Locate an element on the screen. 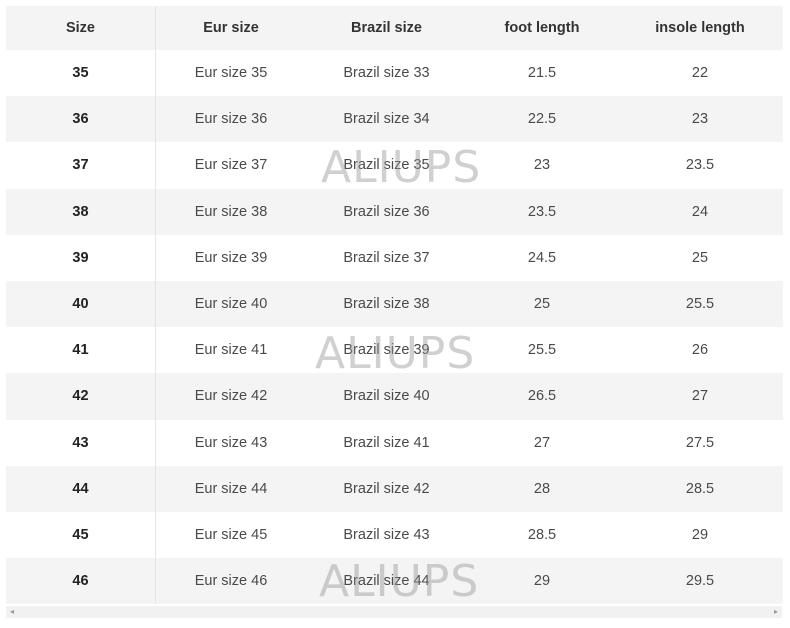 This screenshot has height=628, width=790. cell-size: 40 is located at coordinates (81, 304).